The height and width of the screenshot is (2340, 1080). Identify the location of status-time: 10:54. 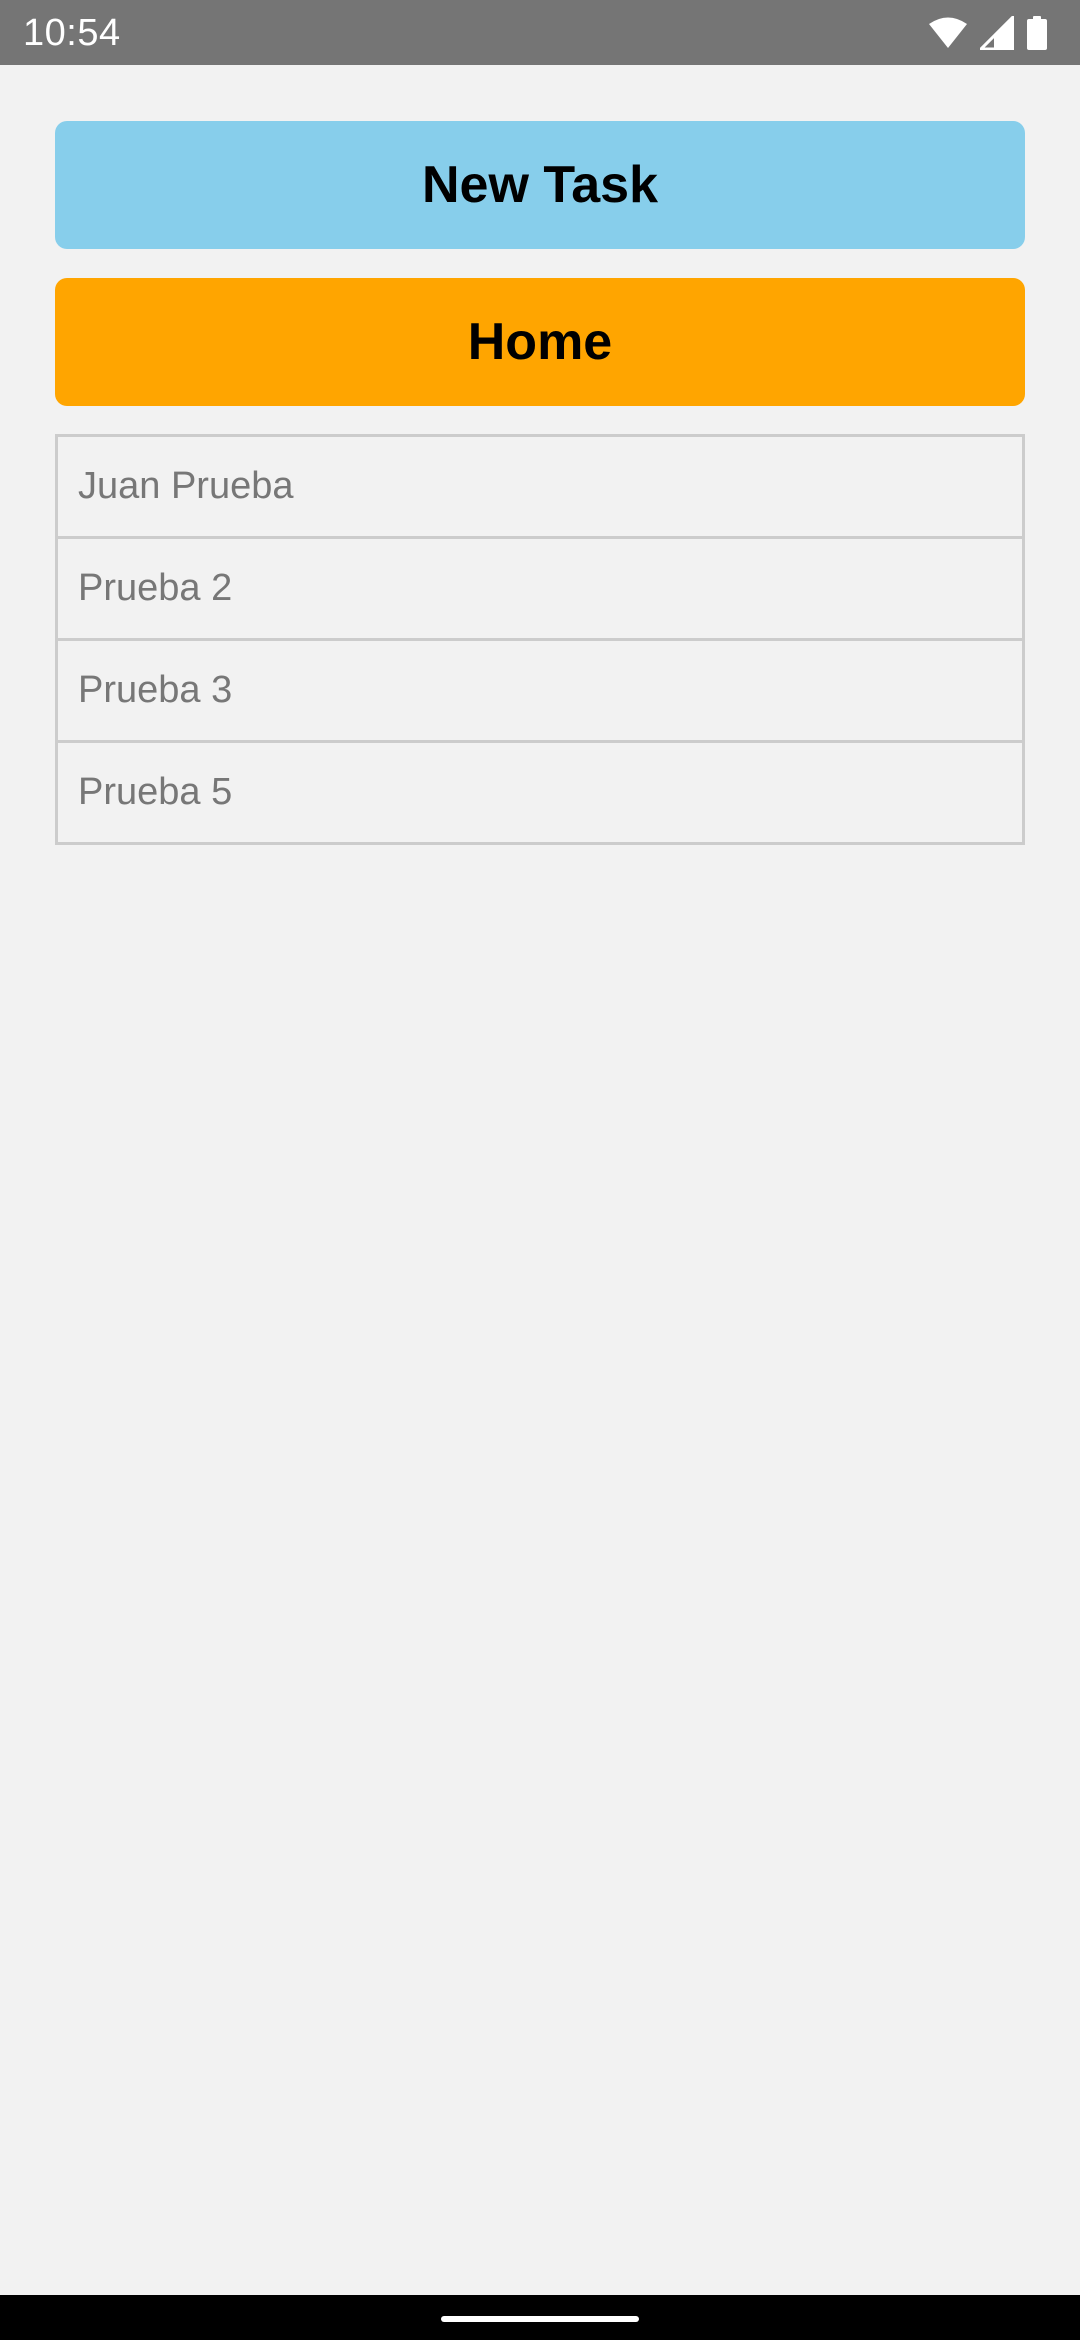
(72, 33).